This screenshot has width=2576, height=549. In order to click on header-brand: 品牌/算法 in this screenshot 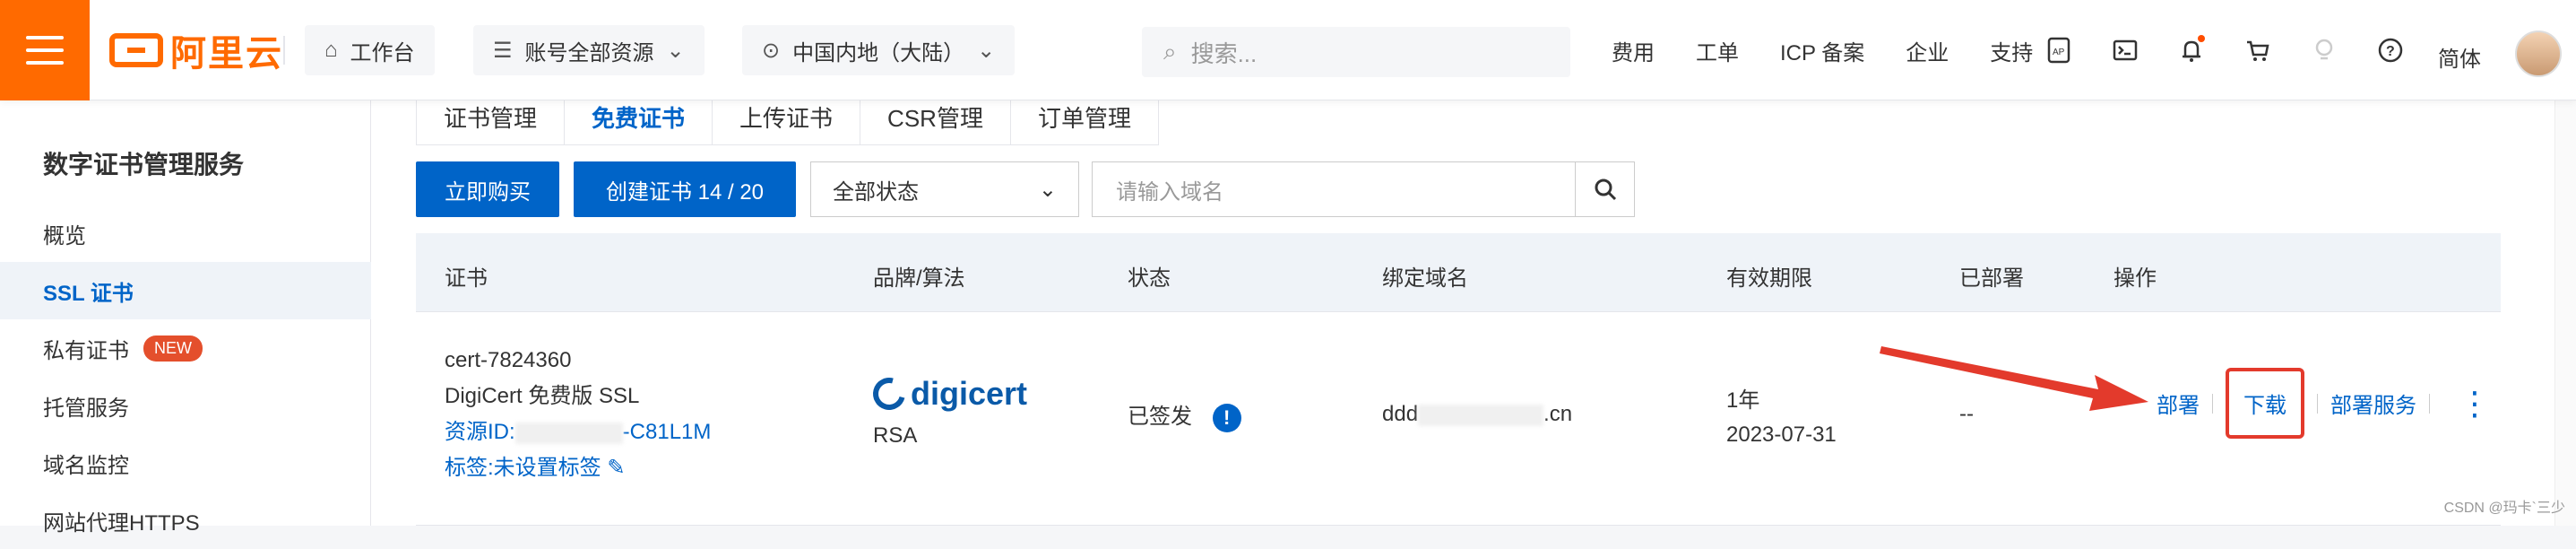, I will do `click(919, 276)`.